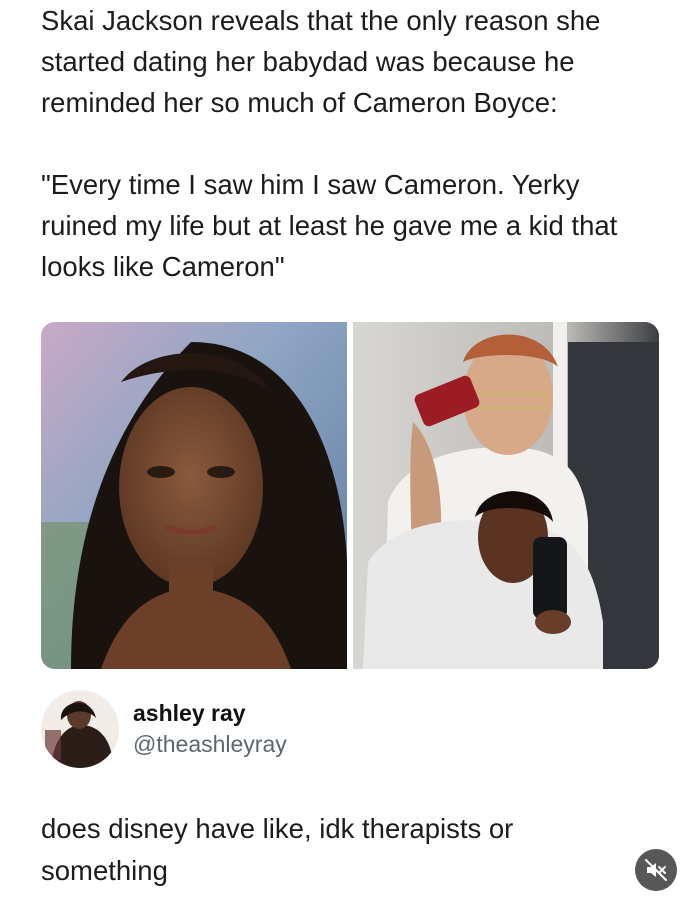 This screenshot has height=908, width=700. I want to click on reply-author: ashley ray @theashleyray, so click(241, 729).